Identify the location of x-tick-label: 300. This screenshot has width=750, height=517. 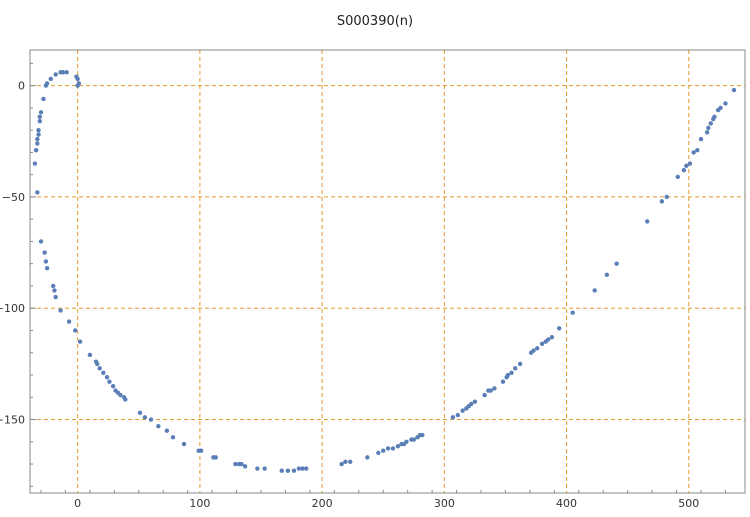
(444, 503).